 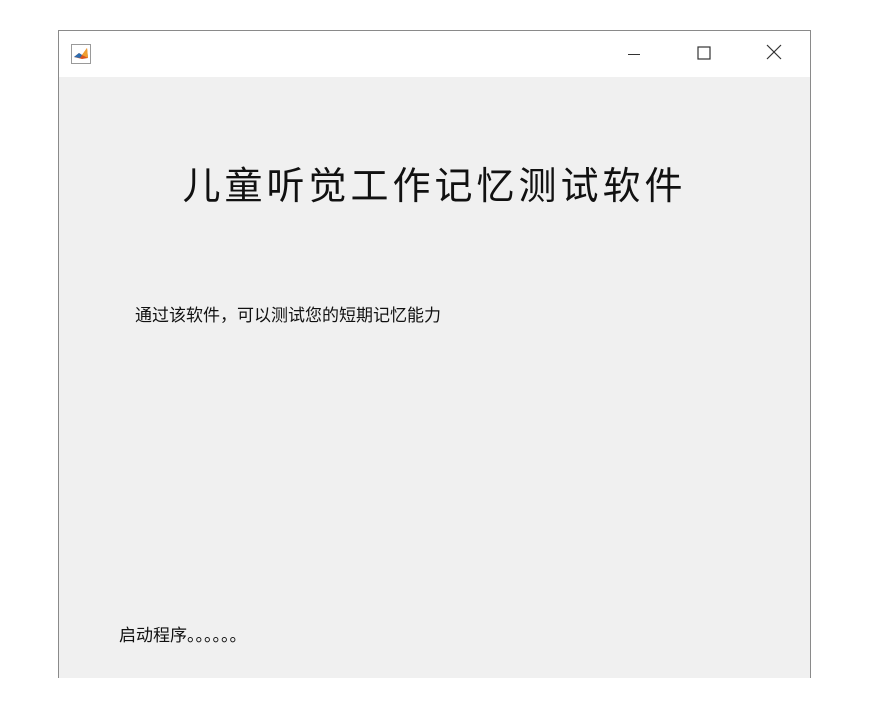 I want to click on app-title: 儿童听觉工作记忆测试软件, so click(x=434, y=186).